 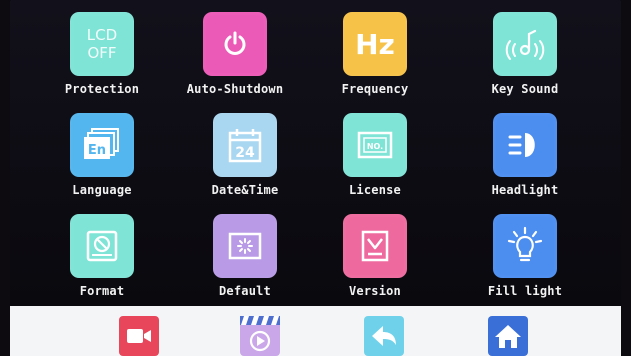 I want to click on calendar-icon: 24, so click(x=245, y=145).